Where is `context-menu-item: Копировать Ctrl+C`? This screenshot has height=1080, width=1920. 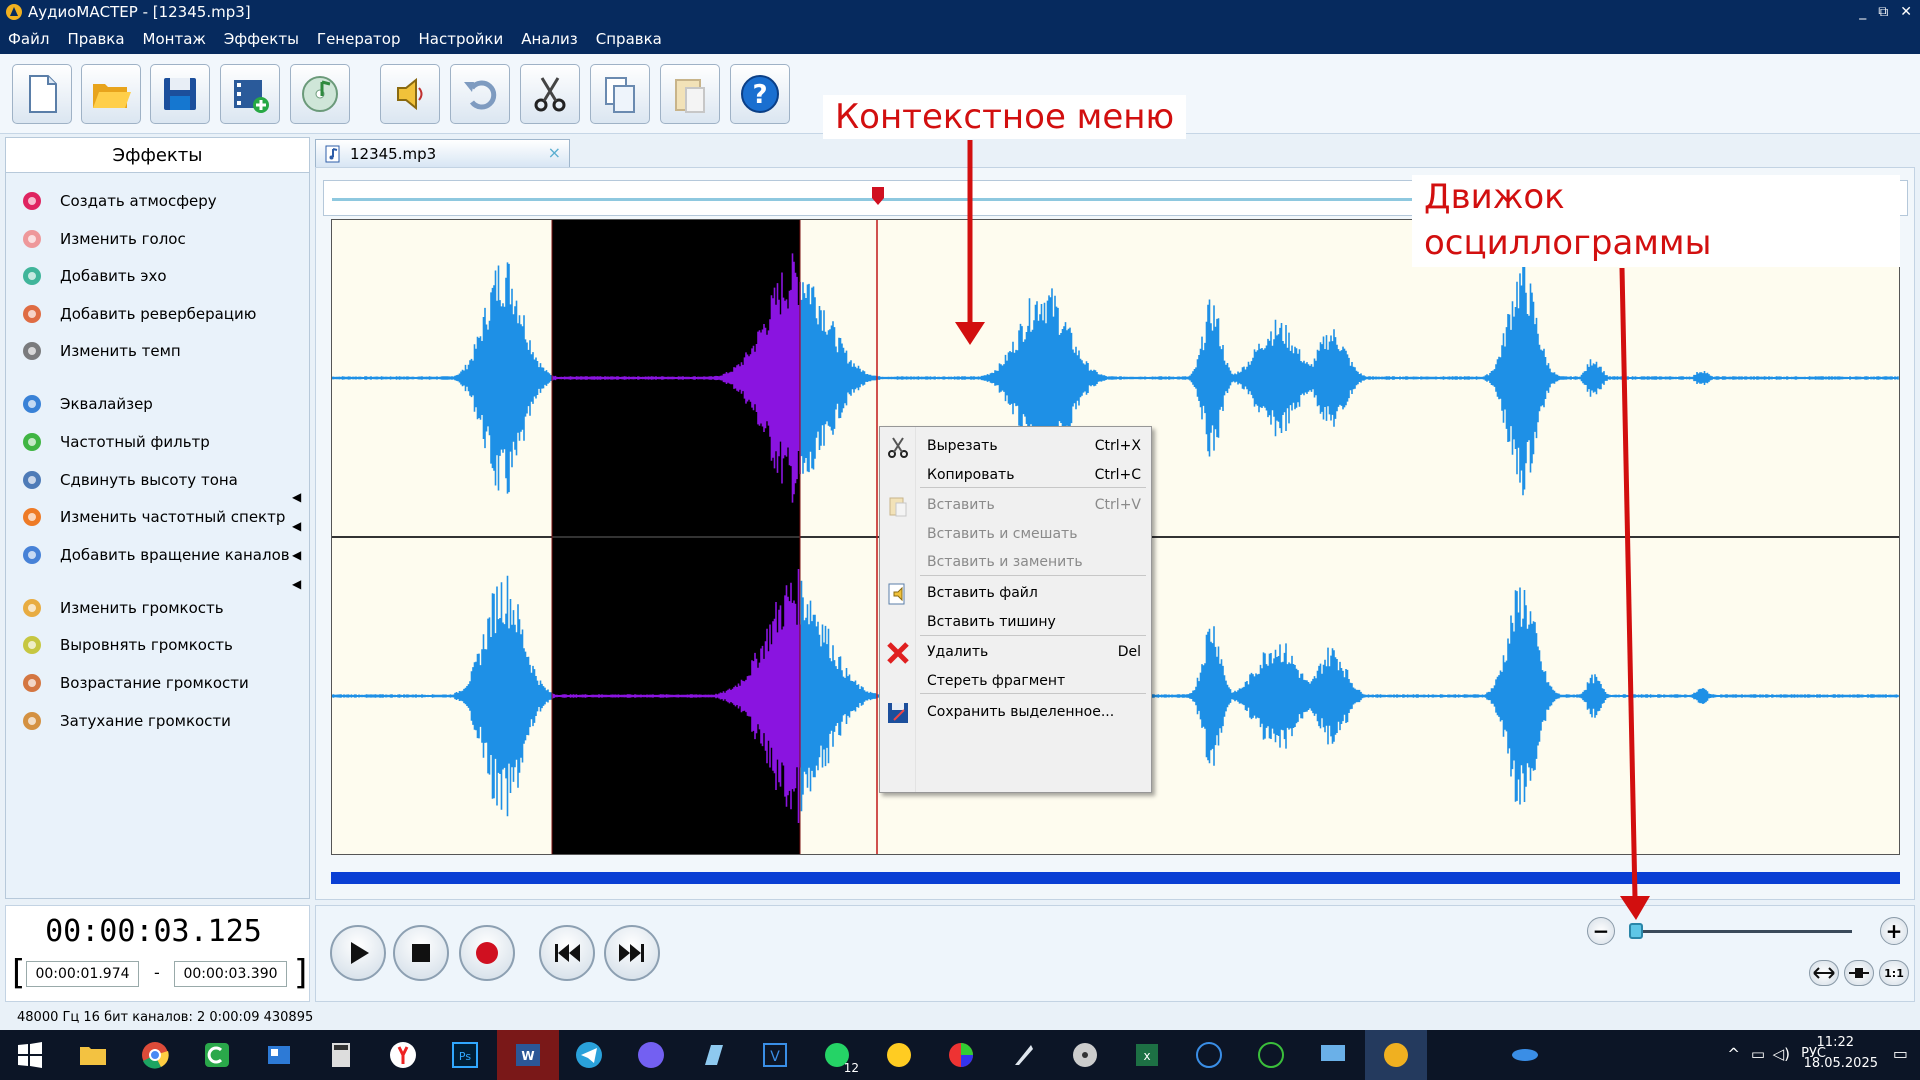
context-menu-item: Копировать Ctrl+C is located at coordinates (1015, 476).